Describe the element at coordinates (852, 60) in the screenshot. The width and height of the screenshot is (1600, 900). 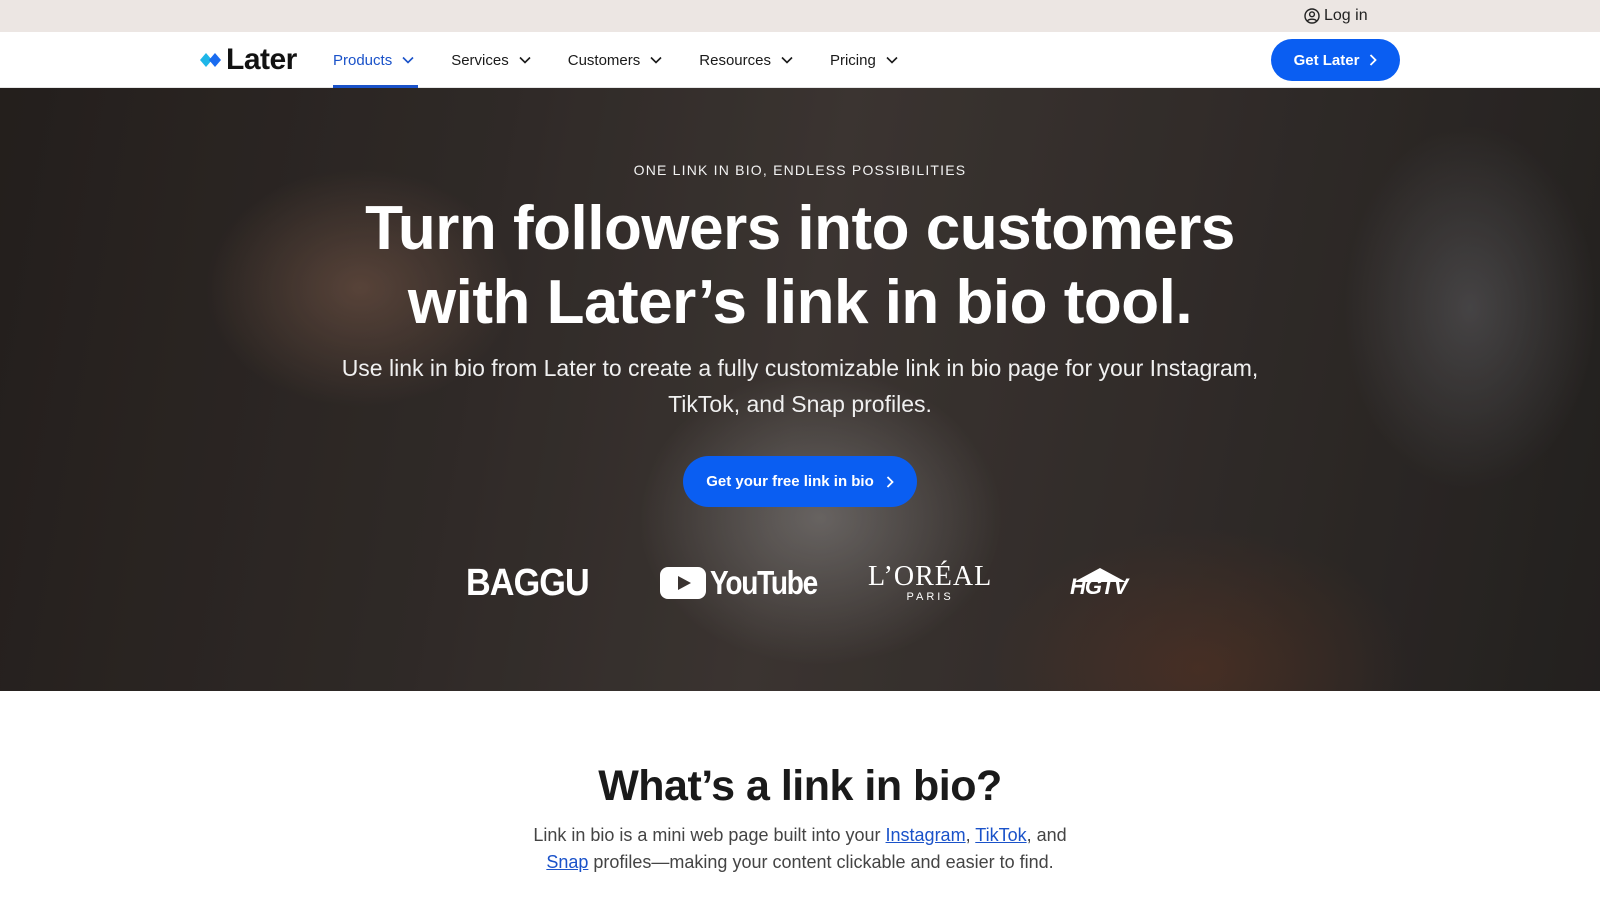
I see `nav-item-label: Pricing` at that location.